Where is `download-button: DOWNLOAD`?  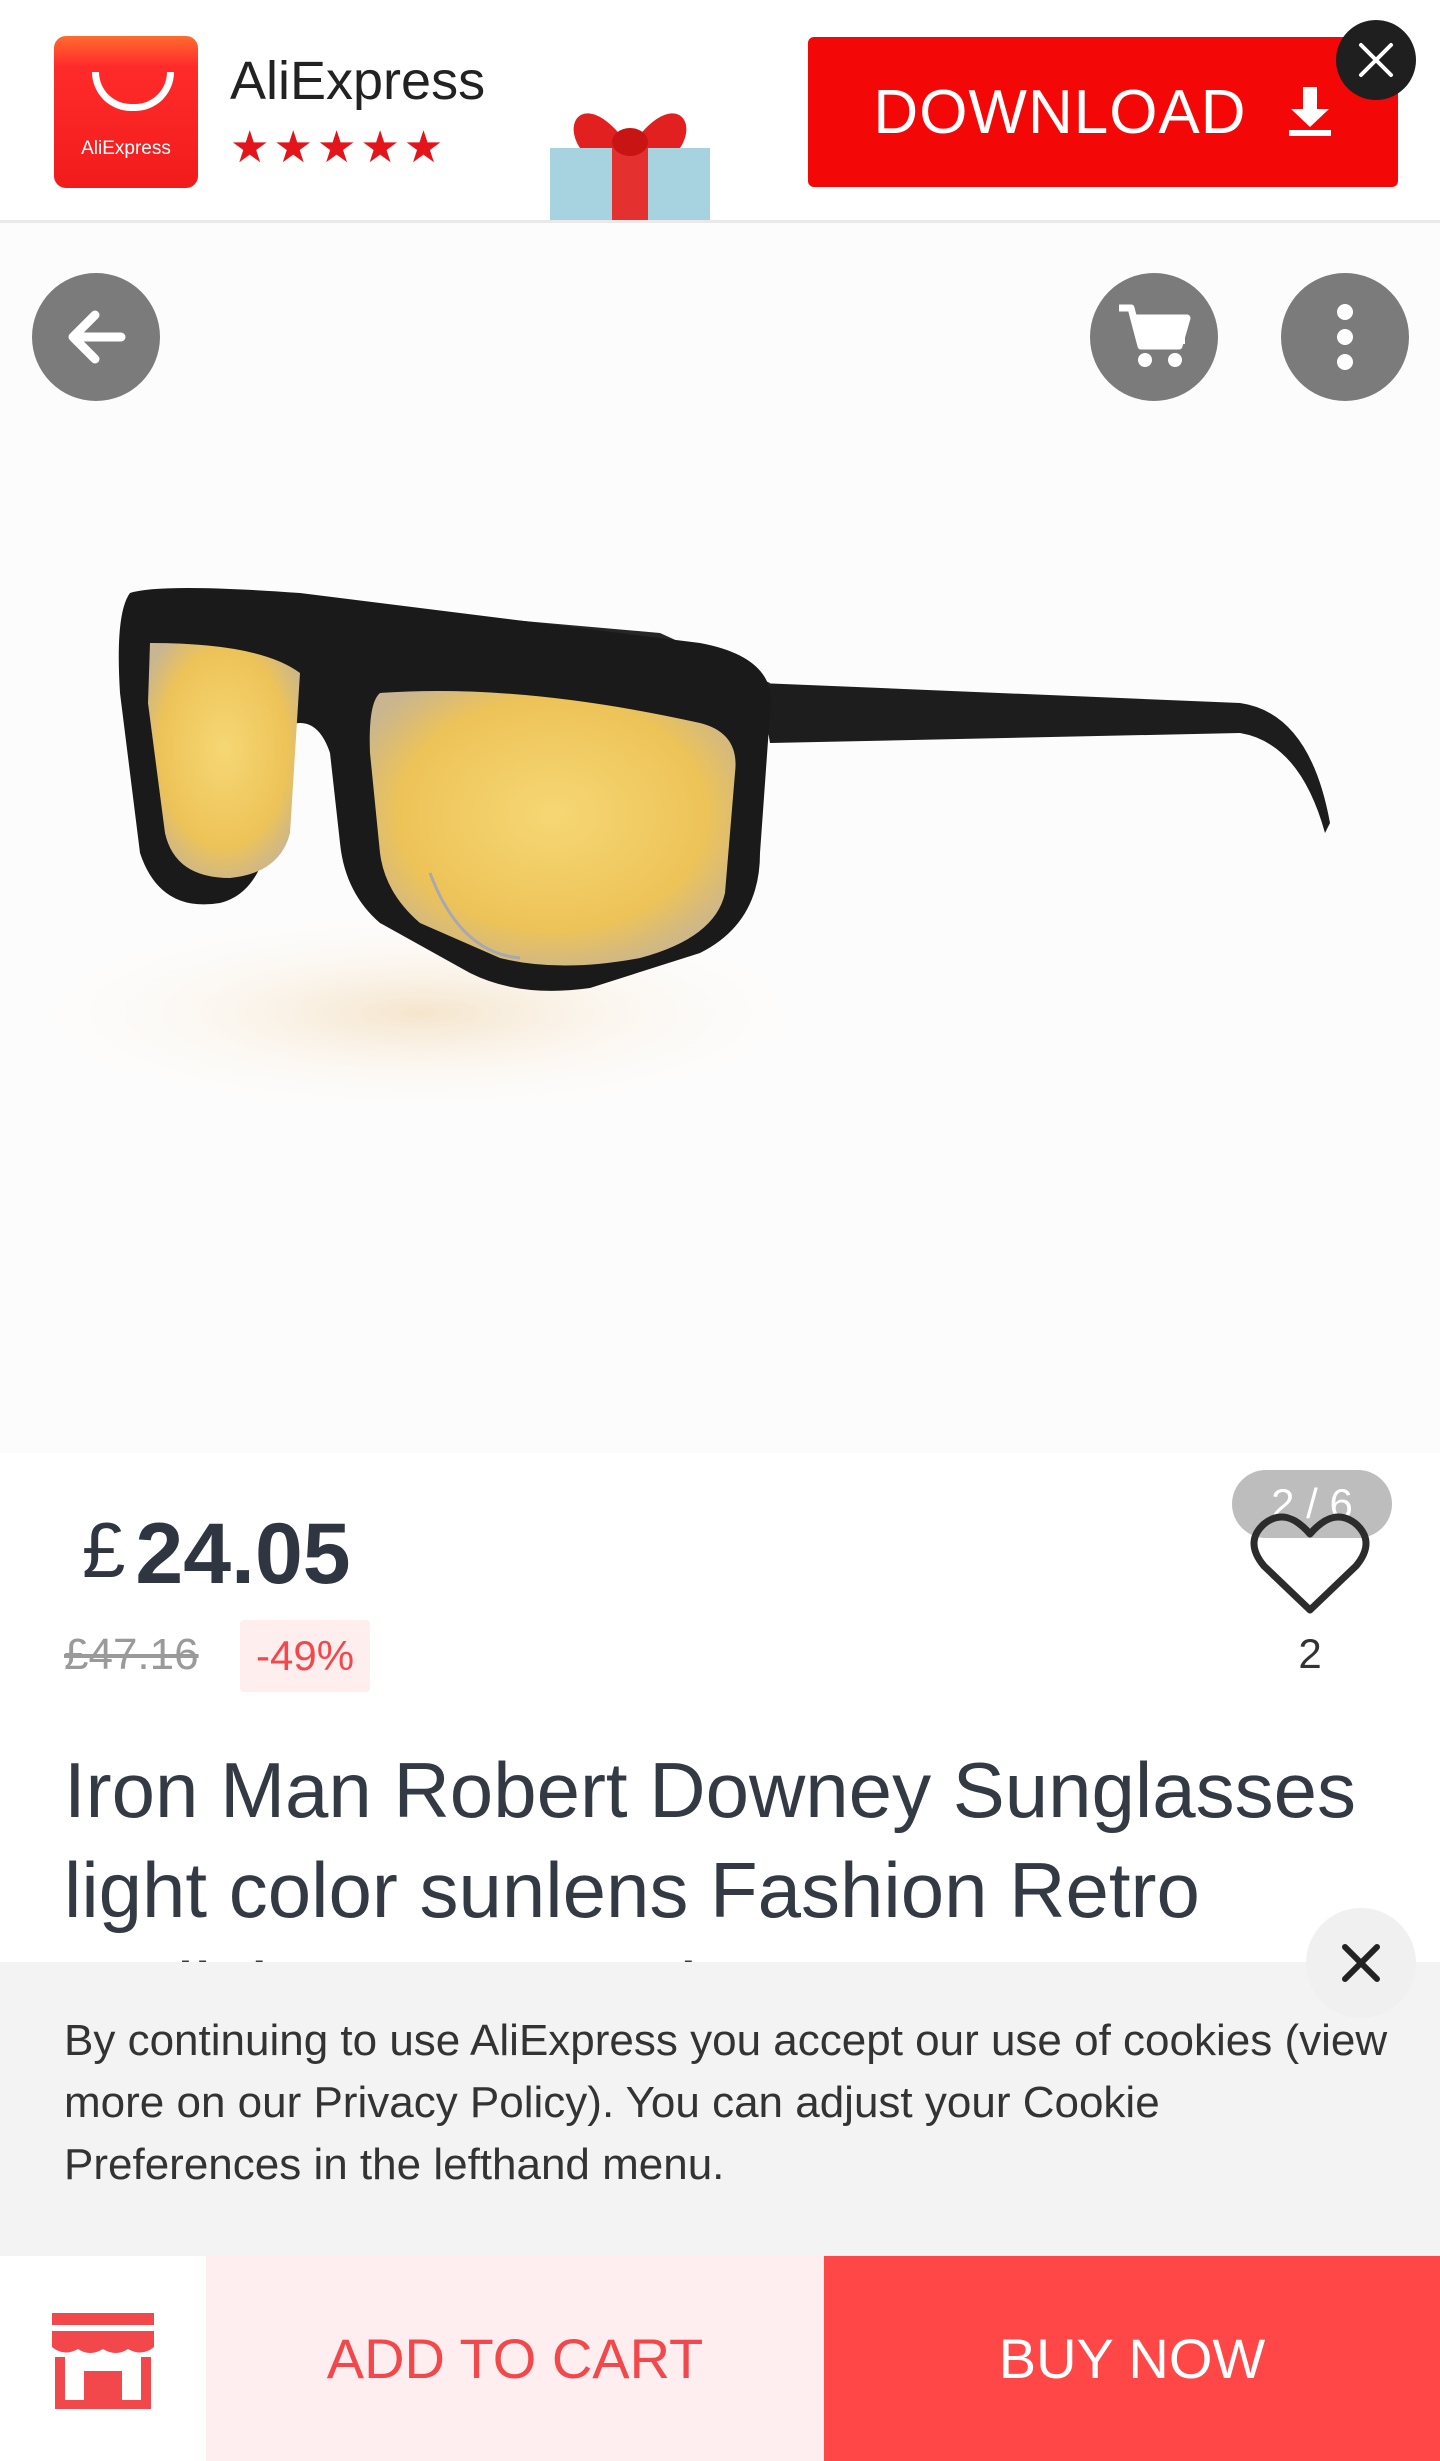 download-button: DOWNLOAD is located at coordinates (1103, 112).